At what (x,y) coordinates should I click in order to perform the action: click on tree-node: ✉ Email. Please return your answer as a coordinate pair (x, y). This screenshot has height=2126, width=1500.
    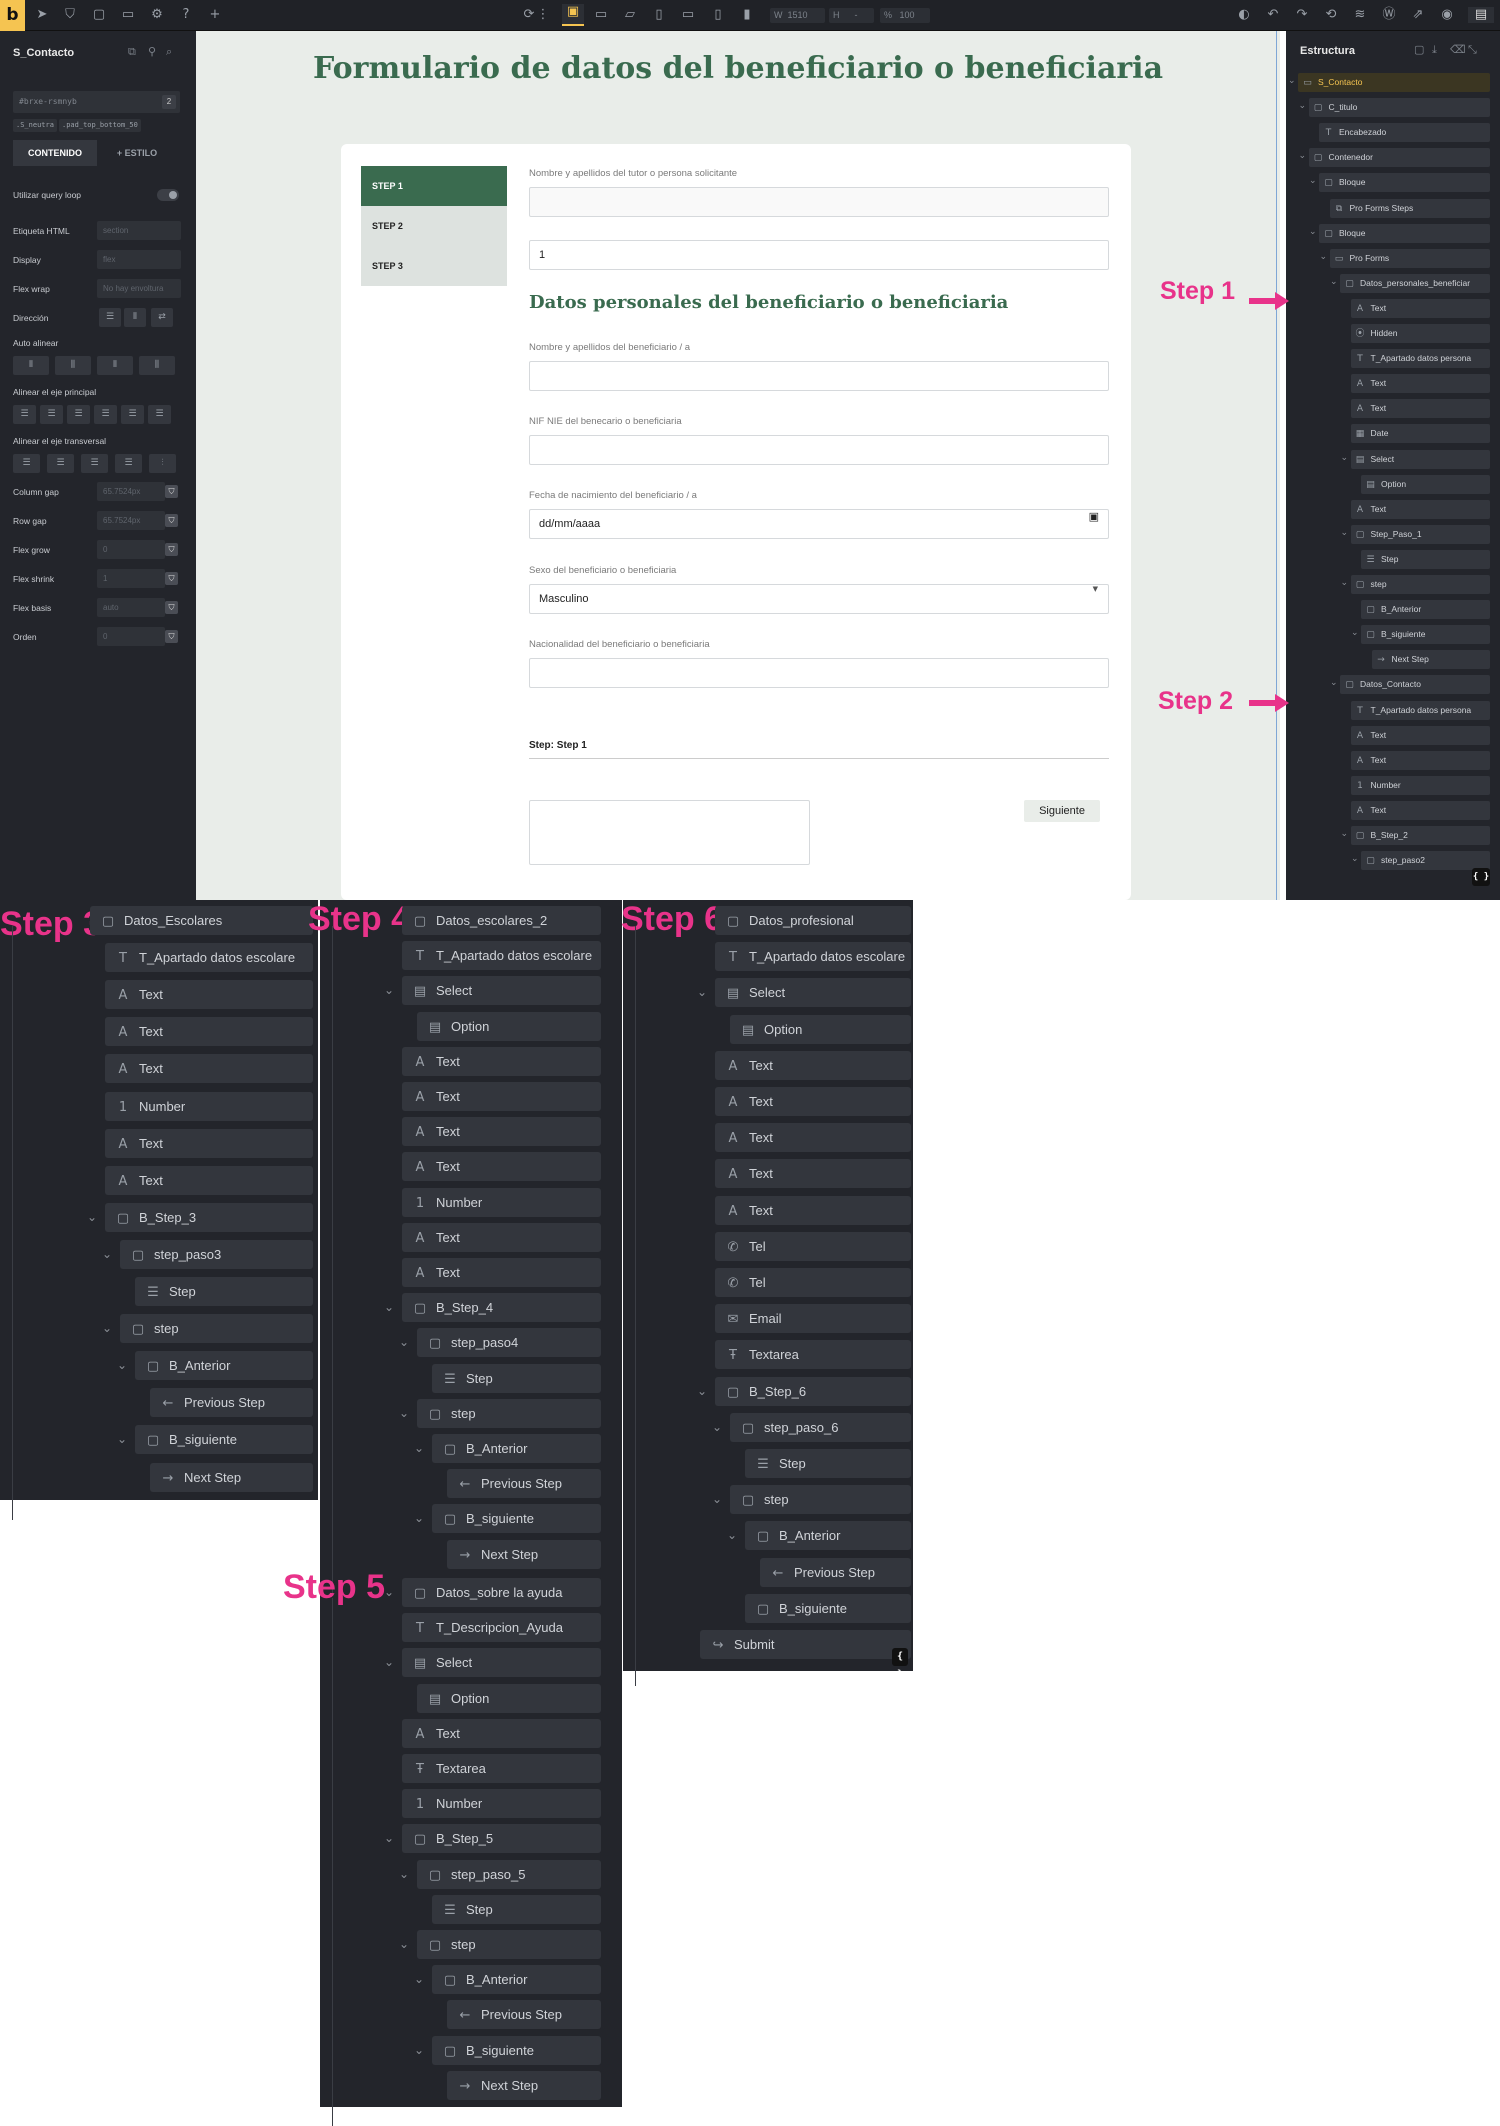
    Looking at the image, I should click on (813, 1319).